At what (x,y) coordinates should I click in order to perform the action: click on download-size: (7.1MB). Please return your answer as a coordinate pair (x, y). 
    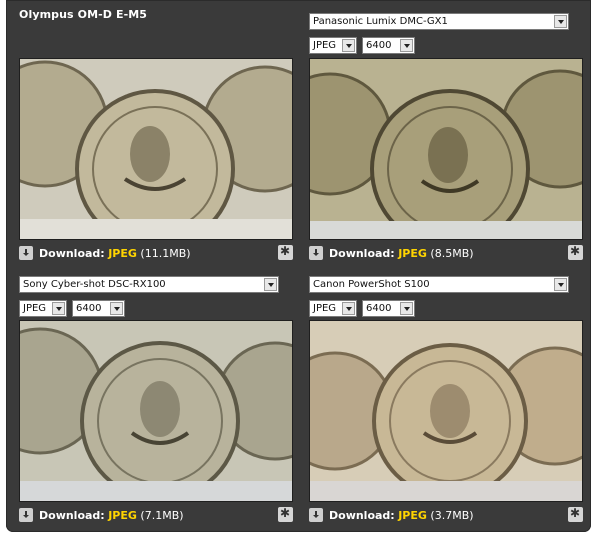
    Looking at the image, I should click on (162, 515).